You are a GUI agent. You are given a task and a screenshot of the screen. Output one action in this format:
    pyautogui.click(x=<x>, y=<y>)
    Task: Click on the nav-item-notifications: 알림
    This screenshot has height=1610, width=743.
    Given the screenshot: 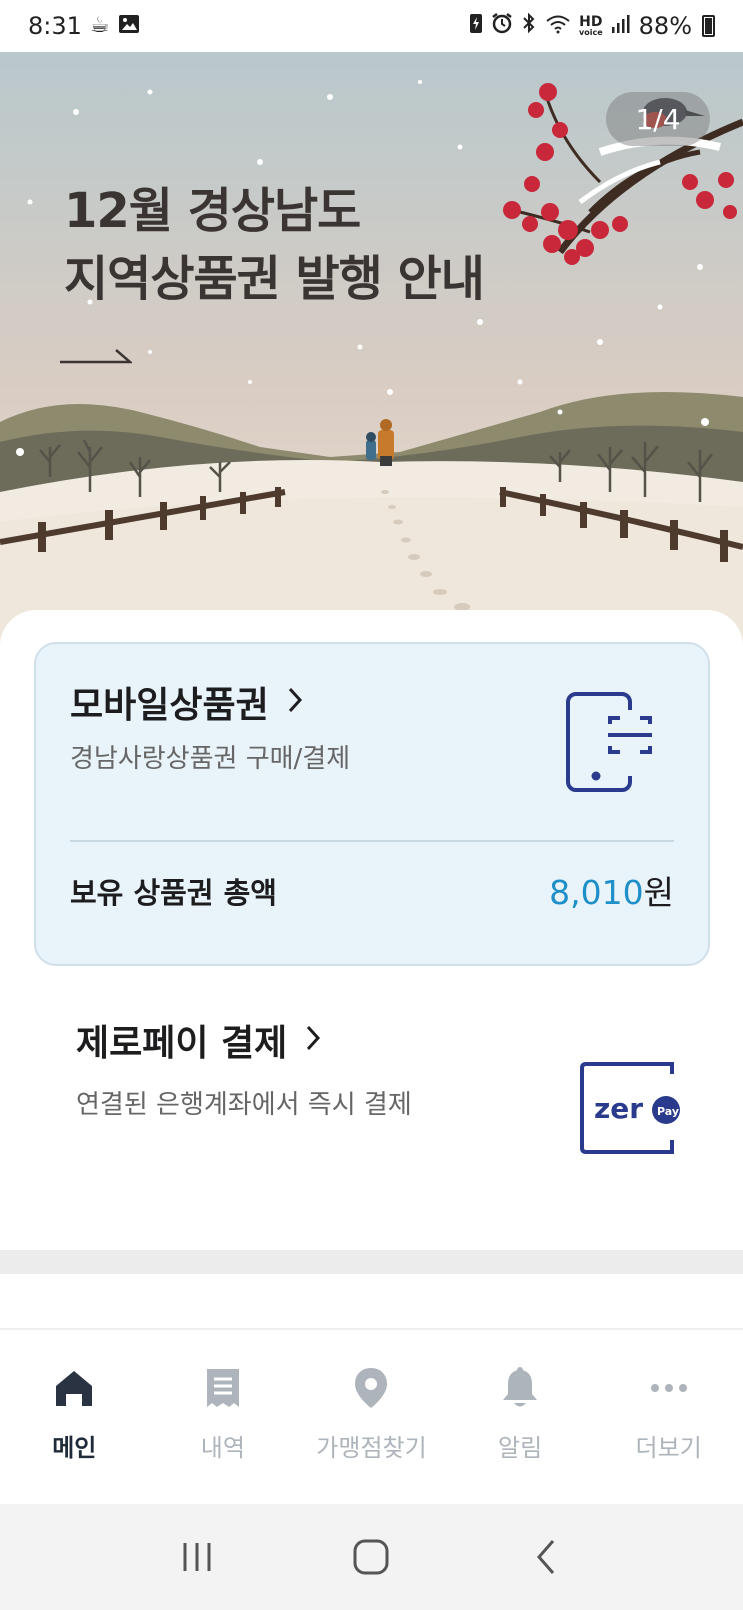 What is the action you would take?
    pyautogui.click(x=520, y=1417)
    